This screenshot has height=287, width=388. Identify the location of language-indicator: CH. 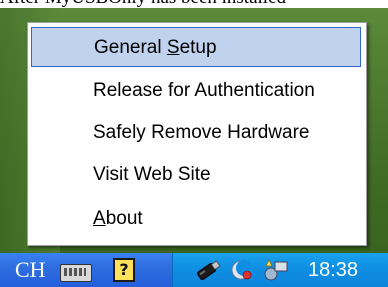
(30, 270).